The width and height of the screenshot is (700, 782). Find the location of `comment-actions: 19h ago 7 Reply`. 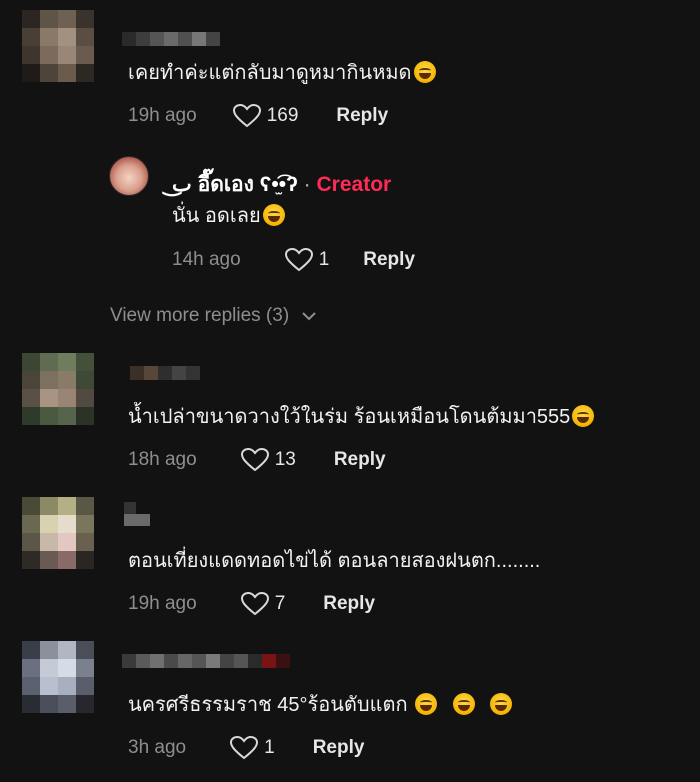

comment-actions: 19h ago 7 Reply is located at coordinates (251, 604).